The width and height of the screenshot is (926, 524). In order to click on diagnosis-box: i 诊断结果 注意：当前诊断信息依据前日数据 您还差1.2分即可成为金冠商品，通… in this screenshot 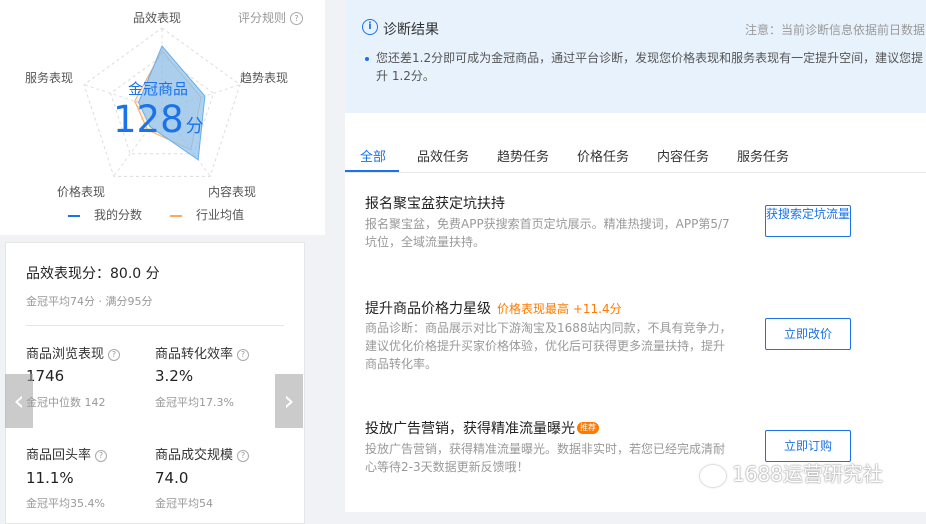, I will do `click(635, 56)`.